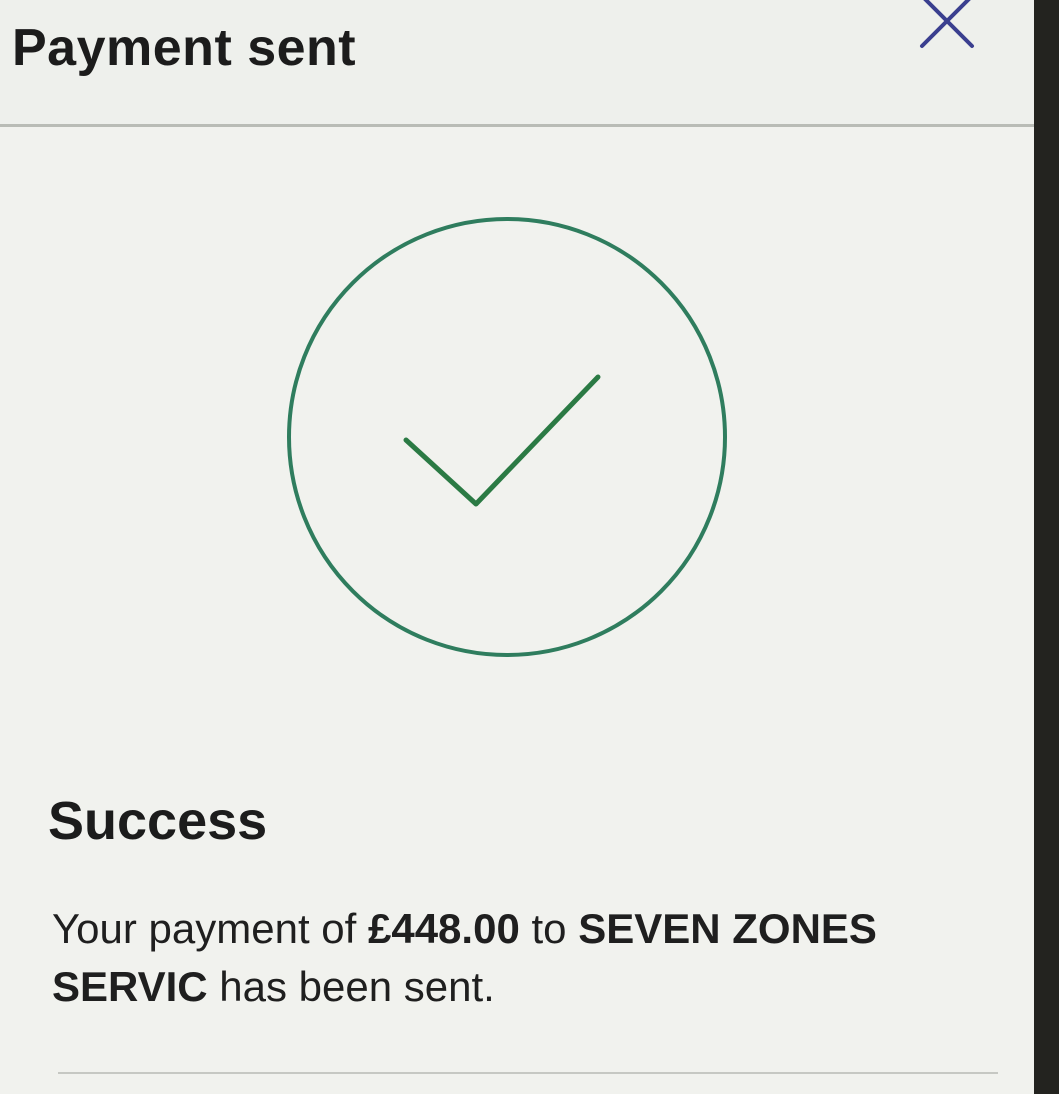 The image size is (1059, 1094). I want to click on message-prefix: Your payment of, so click(210, 928).